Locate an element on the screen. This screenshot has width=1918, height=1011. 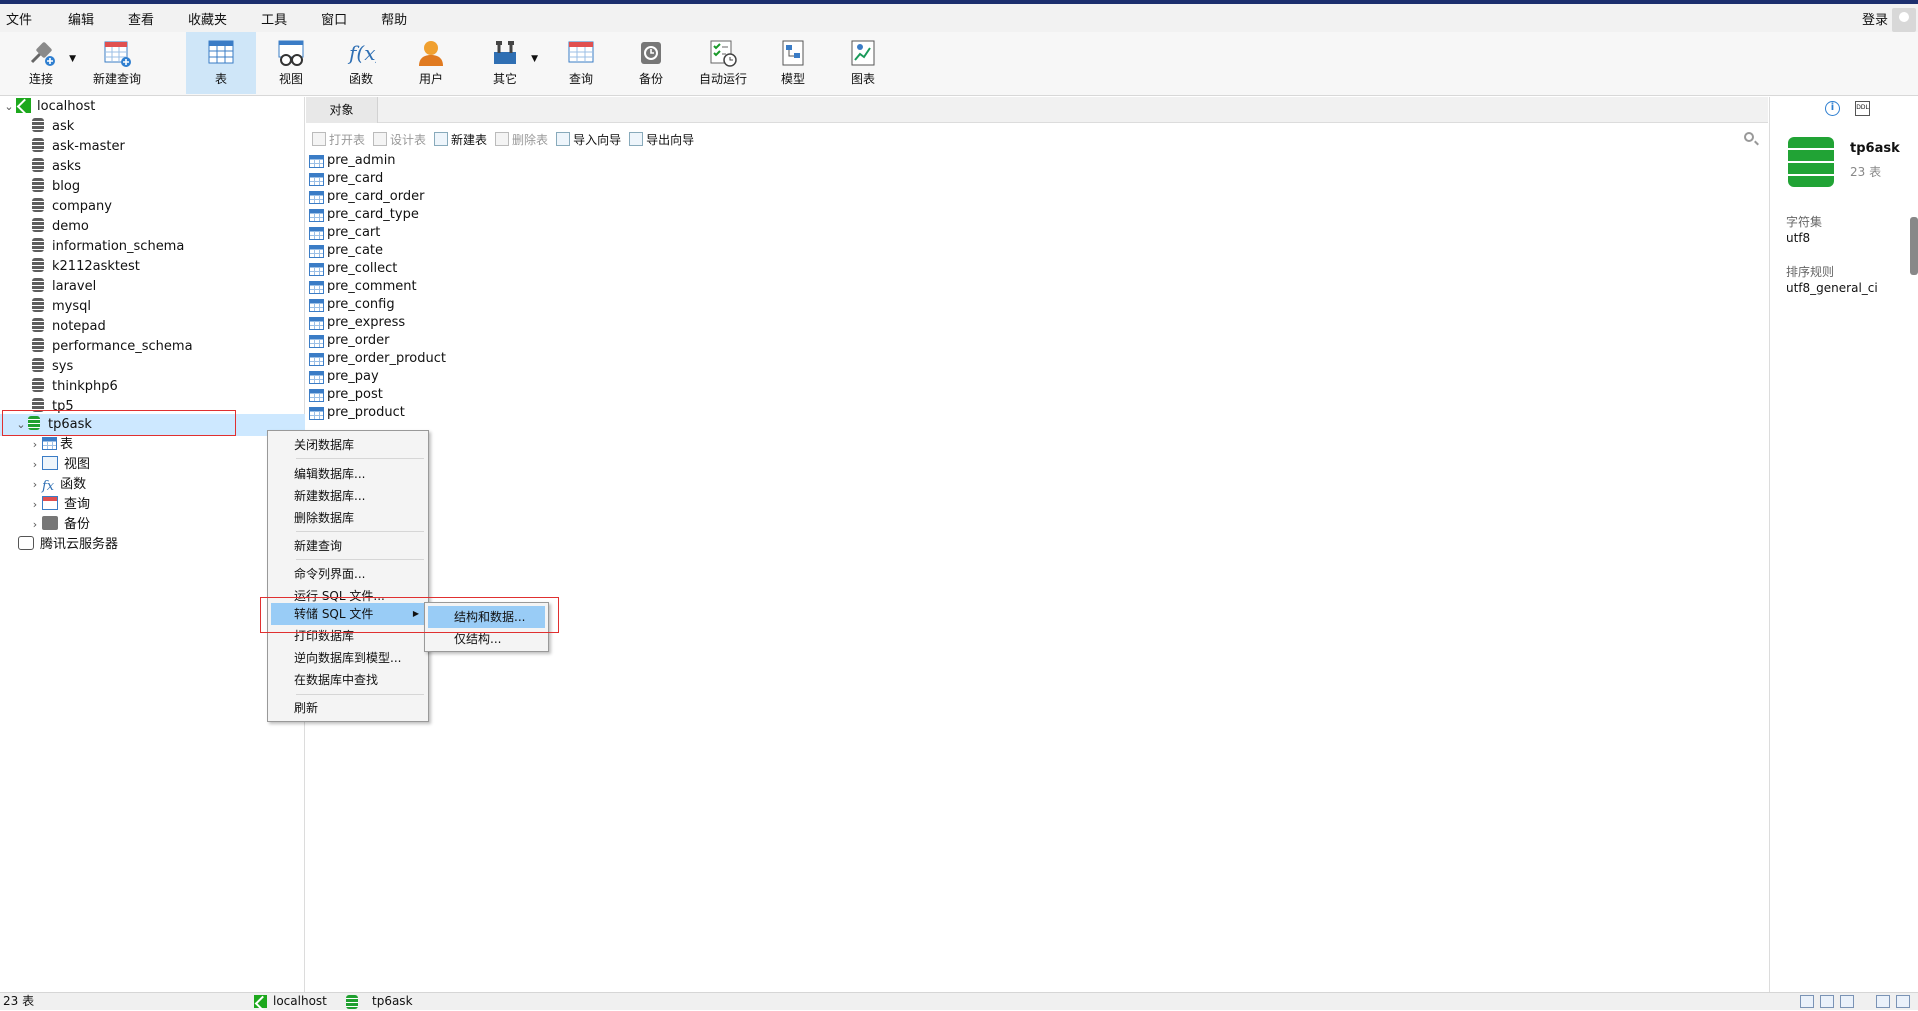
tree-child-tables: › 表 is located at coordinates (50, 445).